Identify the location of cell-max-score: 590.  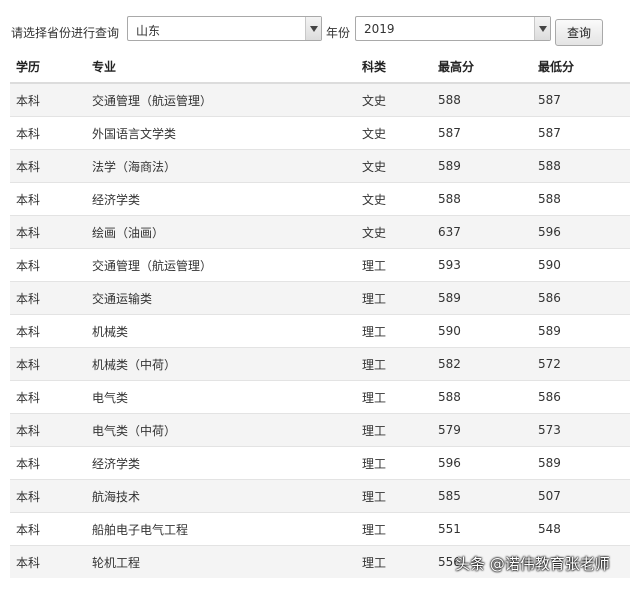
(488, 331).